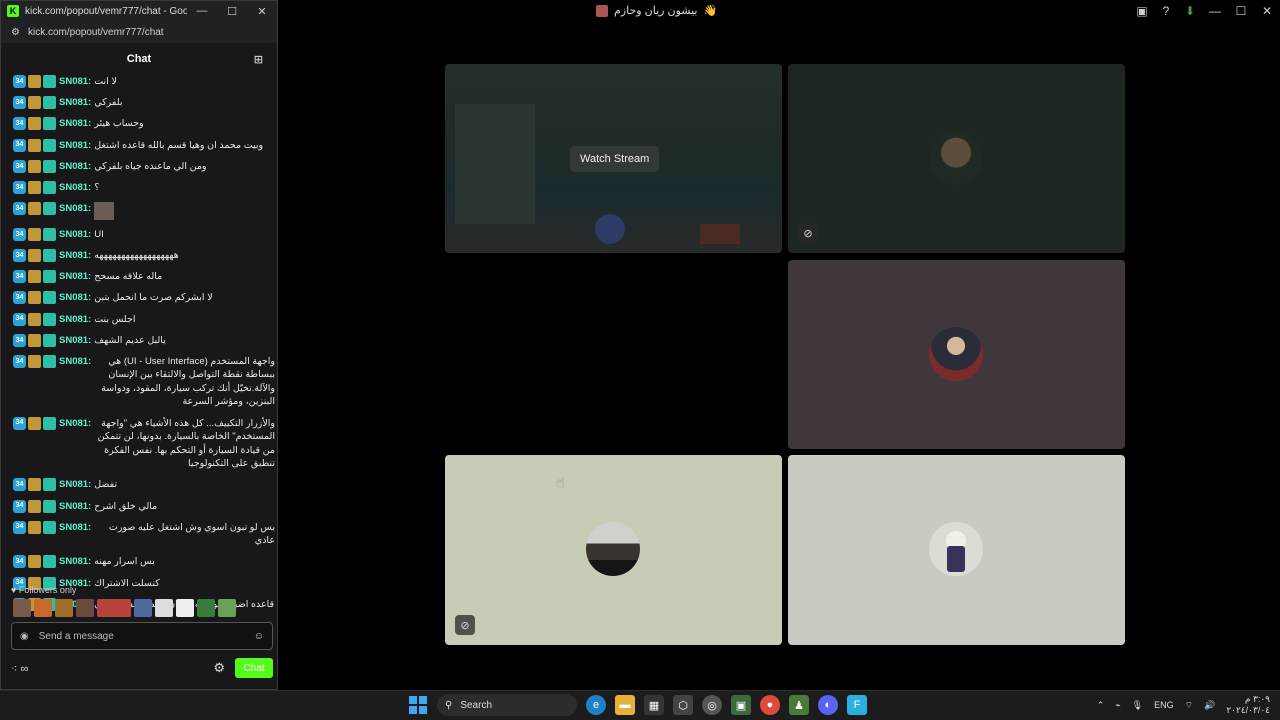 The height and width of the screenshot is (720, 1280). I want to click on points-icon: ⁖ ∞, so click(19, 668).